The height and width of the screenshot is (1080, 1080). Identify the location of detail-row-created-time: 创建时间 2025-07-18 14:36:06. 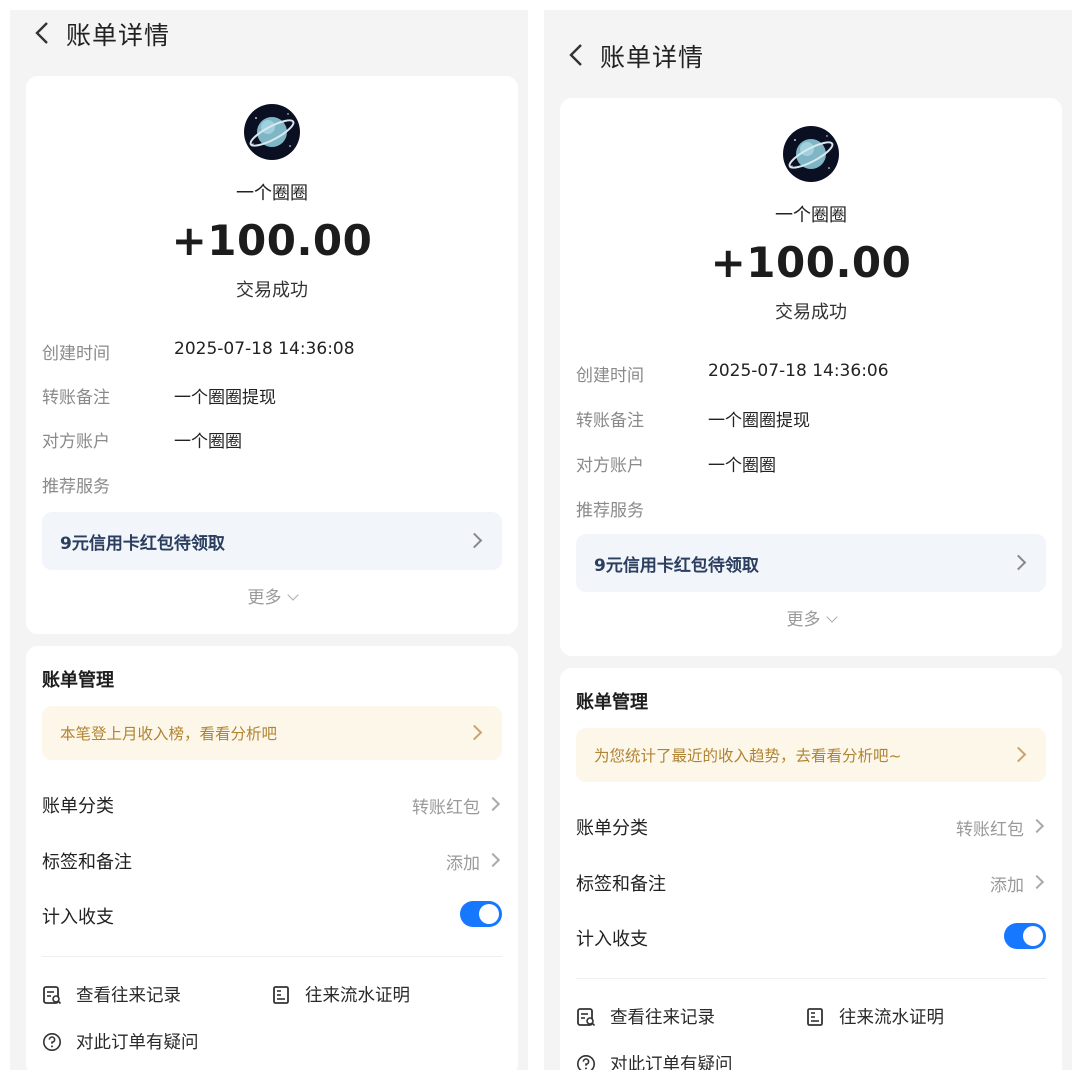
(811, 375).